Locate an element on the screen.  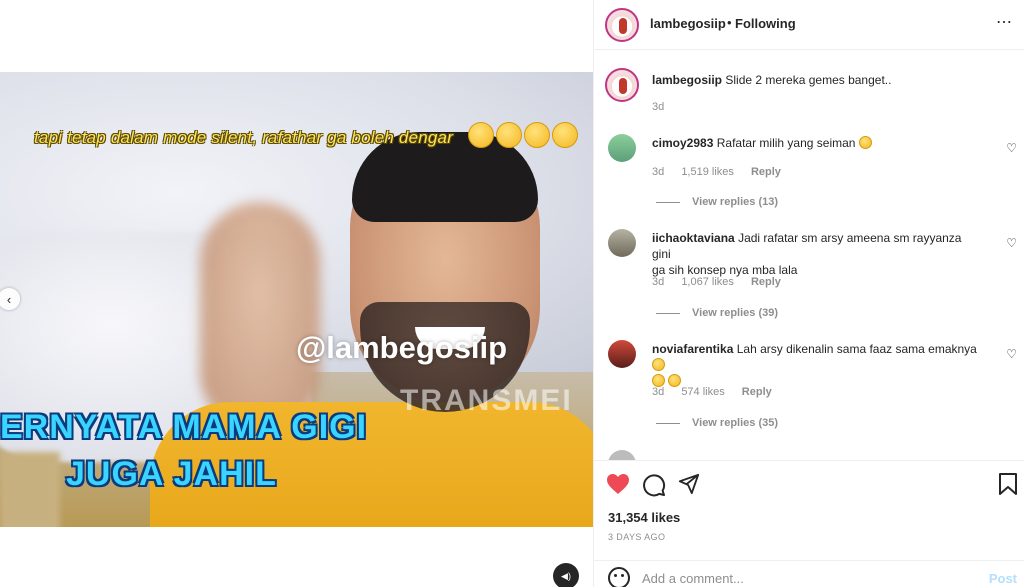
post-date: 3 DAYS AGO is located at coordinates (637, 537).